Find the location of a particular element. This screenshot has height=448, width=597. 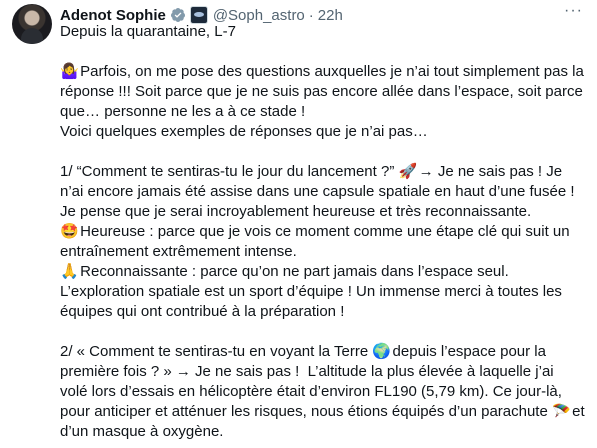

globe-icon: 🌍 is located at coordinates (382, 351).